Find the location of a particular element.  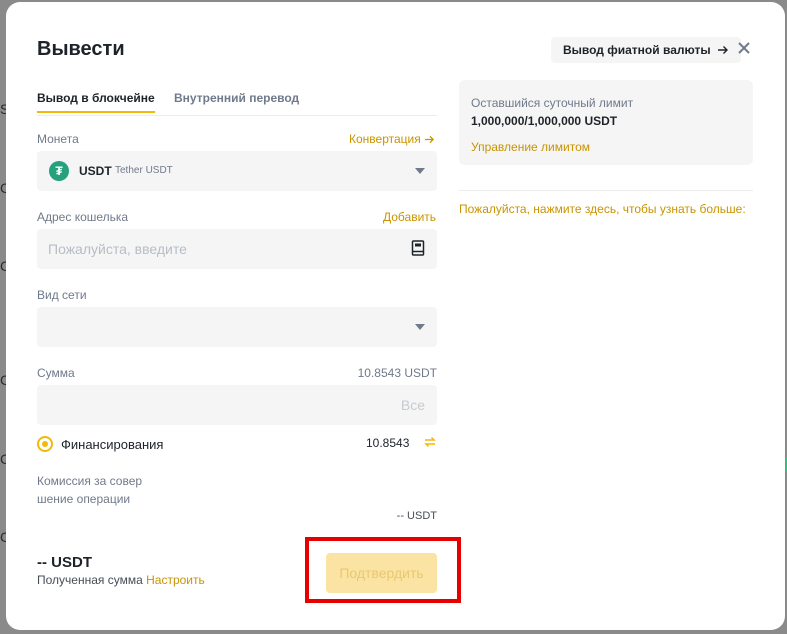

address-placeholder: Пожалуйста, введите is located at coordinates (117, 249).